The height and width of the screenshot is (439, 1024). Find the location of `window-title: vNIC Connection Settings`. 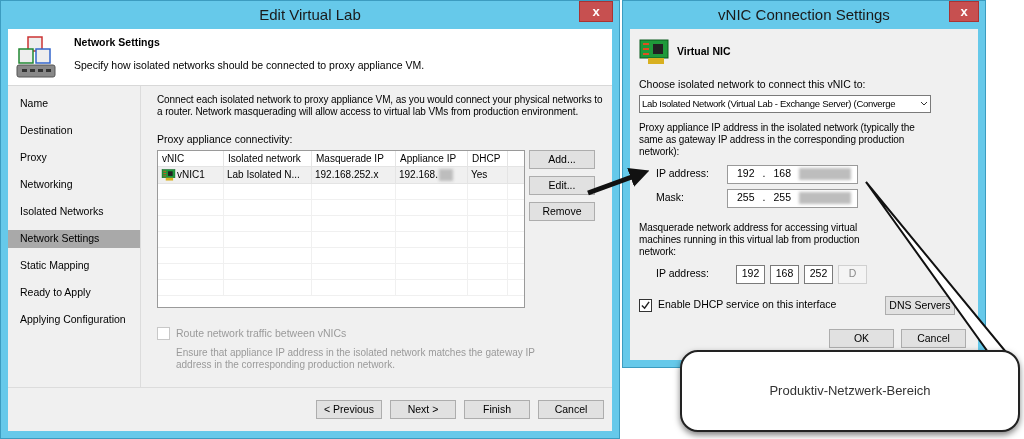

window-title: vNIC Connection Settings is located at coordinates (804, 14).